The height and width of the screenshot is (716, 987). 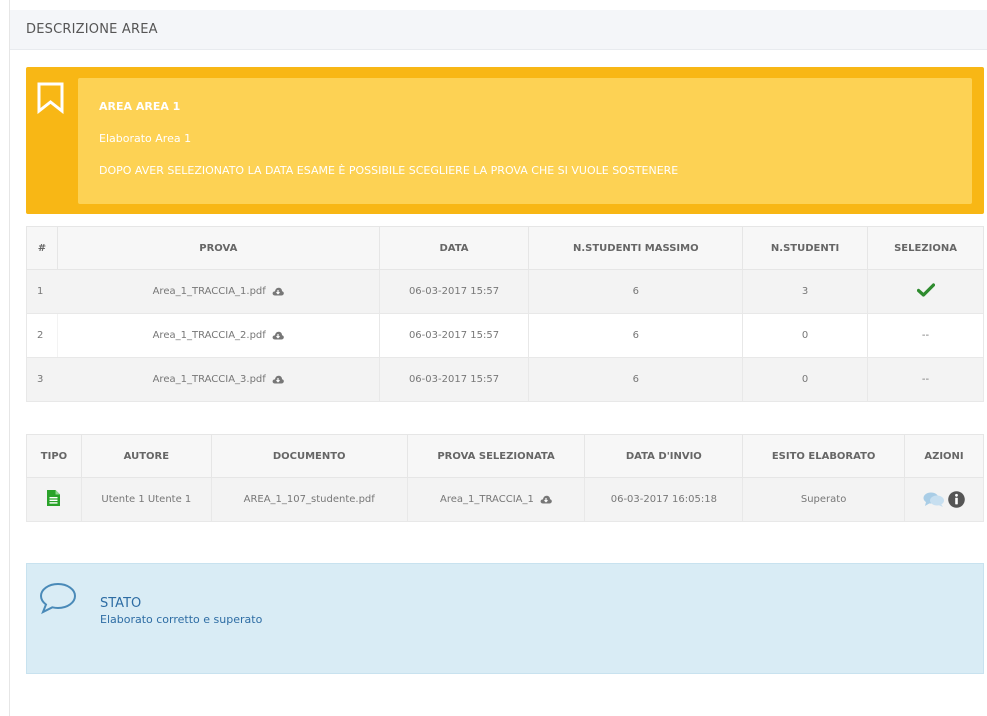 I want to click on stato-description: Elaborato corretto e superato, so click(x=181, y=619).